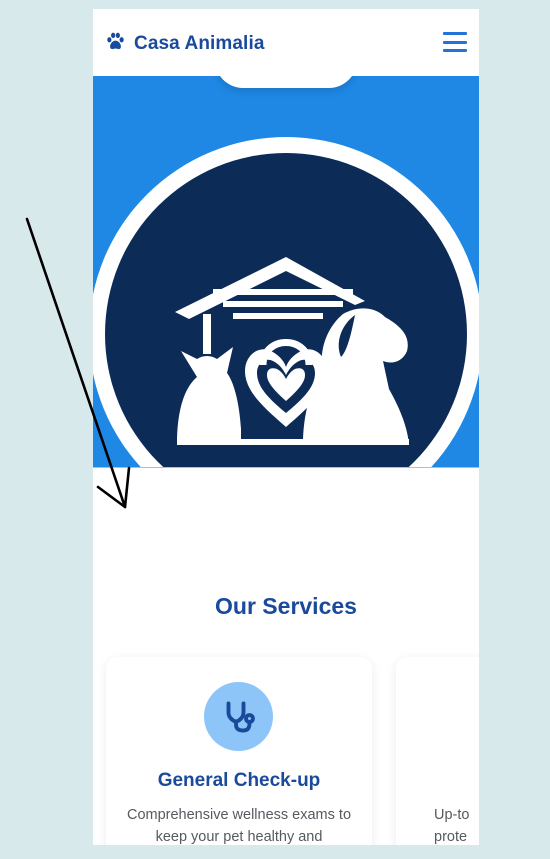 Image resolution: width=550 pixels, height=859 pixels. Describe the element at coordinates (286, 606) in the screenshot. I see `services-heading: Our Services` at that location.